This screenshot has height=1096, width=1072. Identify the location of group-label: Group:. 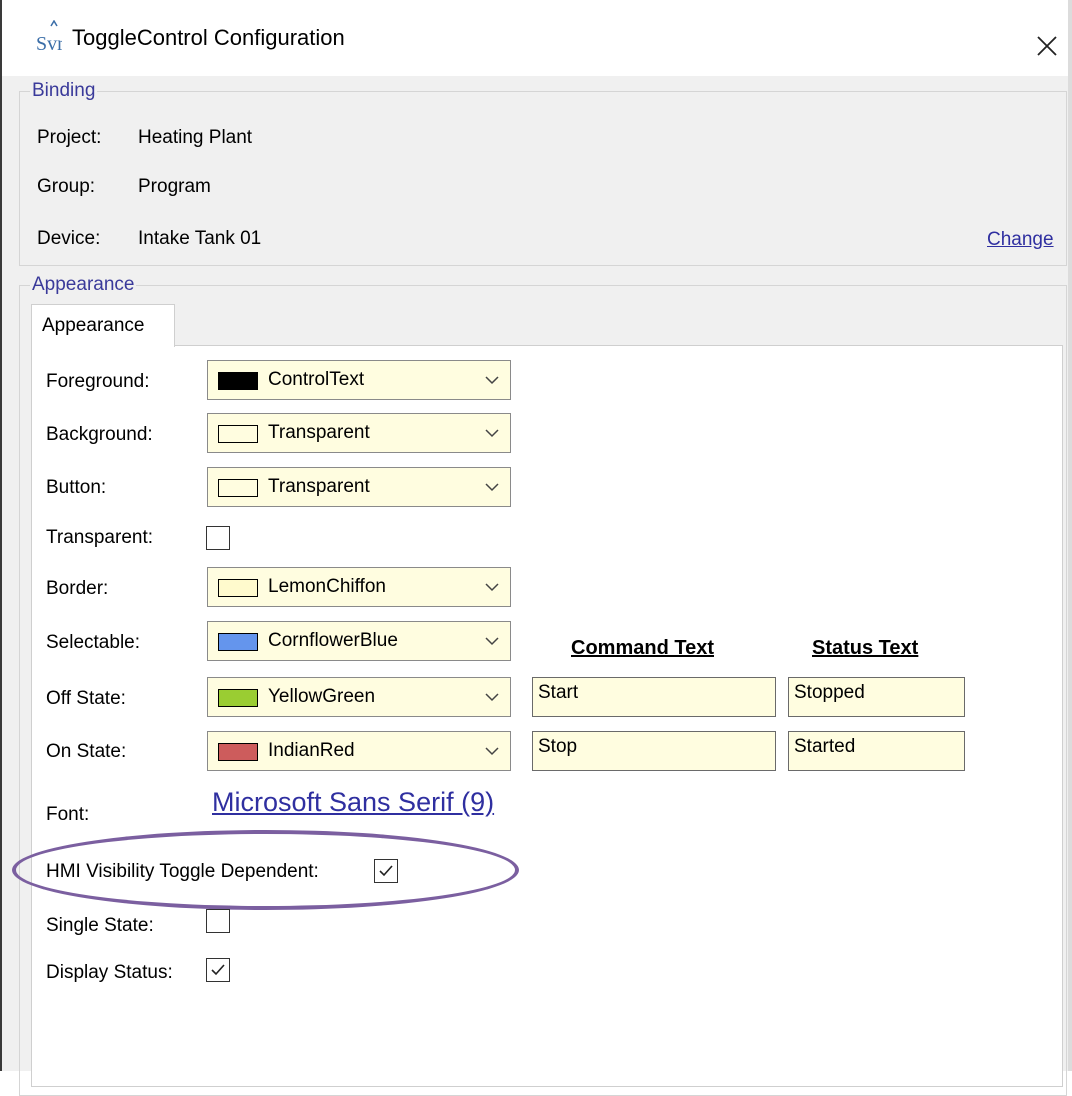
(66, 186).